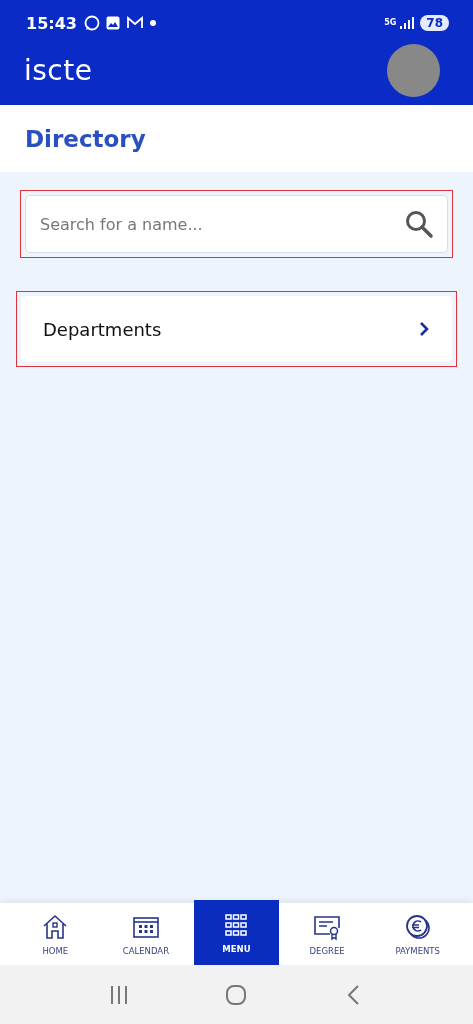 This screenshot has width=473, height=1024. I want to click on nav-tab: CALENDAR, so click(146, 934).